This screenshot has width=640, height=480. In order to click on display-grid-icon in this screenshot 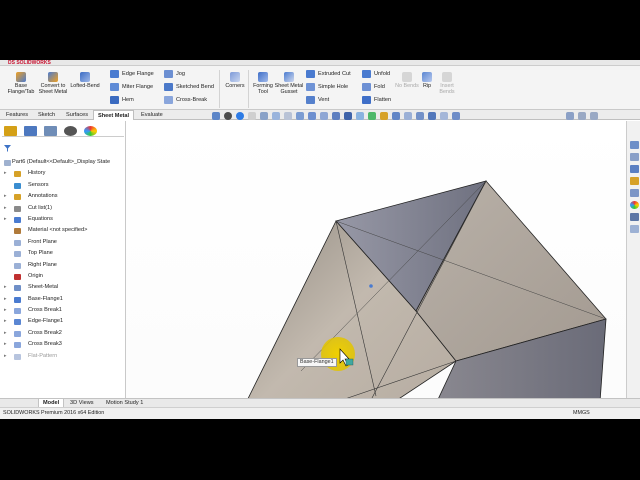, I will do `click(444, 116)`.